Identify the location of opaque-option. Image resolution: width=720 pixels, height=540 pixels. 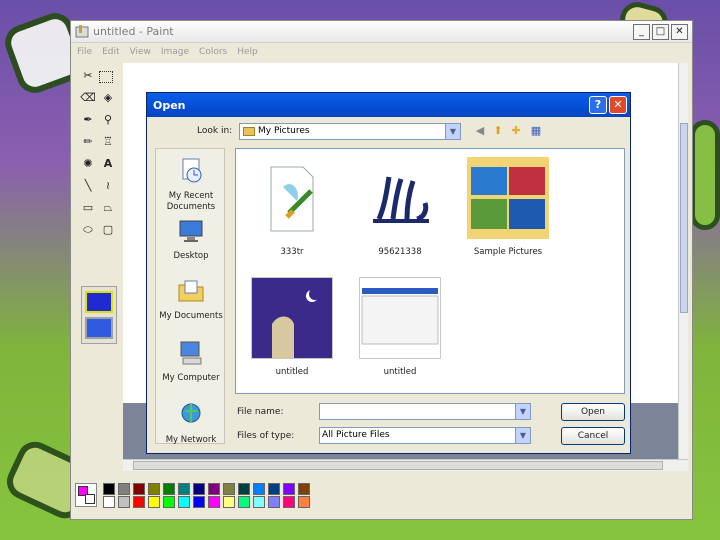
(99, 302).